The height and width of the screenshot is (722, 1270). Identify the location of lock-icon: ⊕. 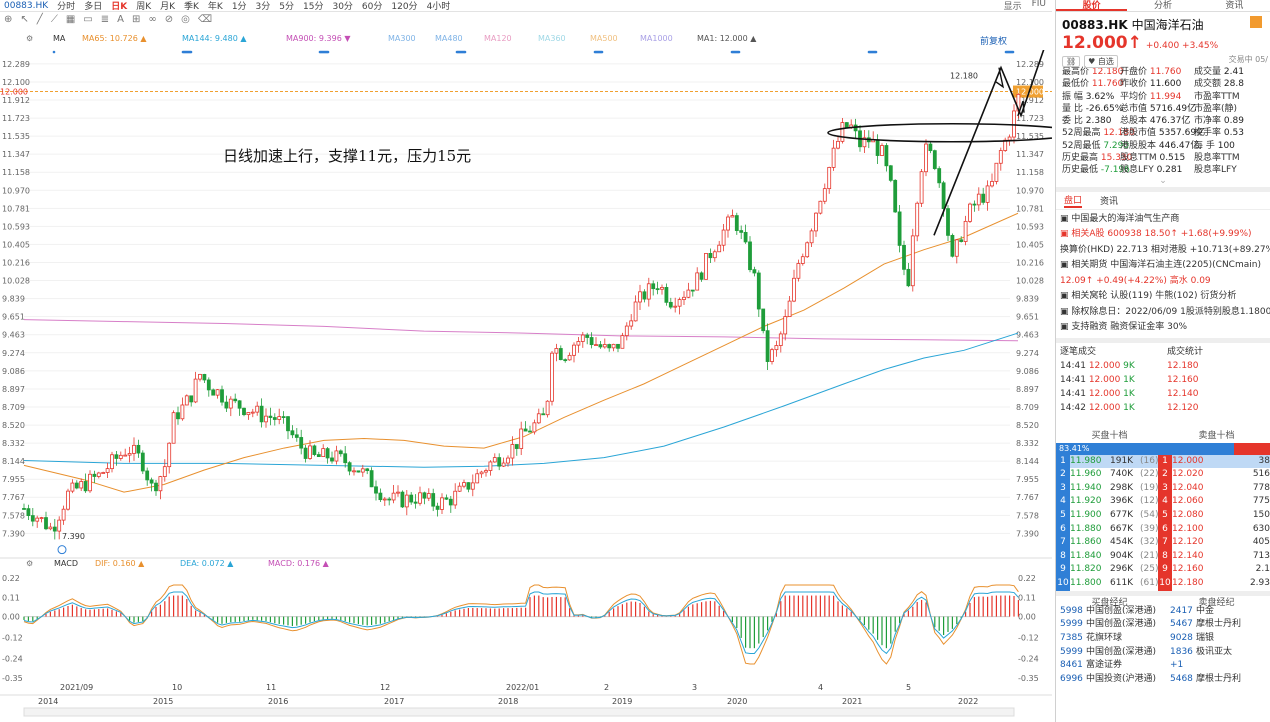
(8, 19).